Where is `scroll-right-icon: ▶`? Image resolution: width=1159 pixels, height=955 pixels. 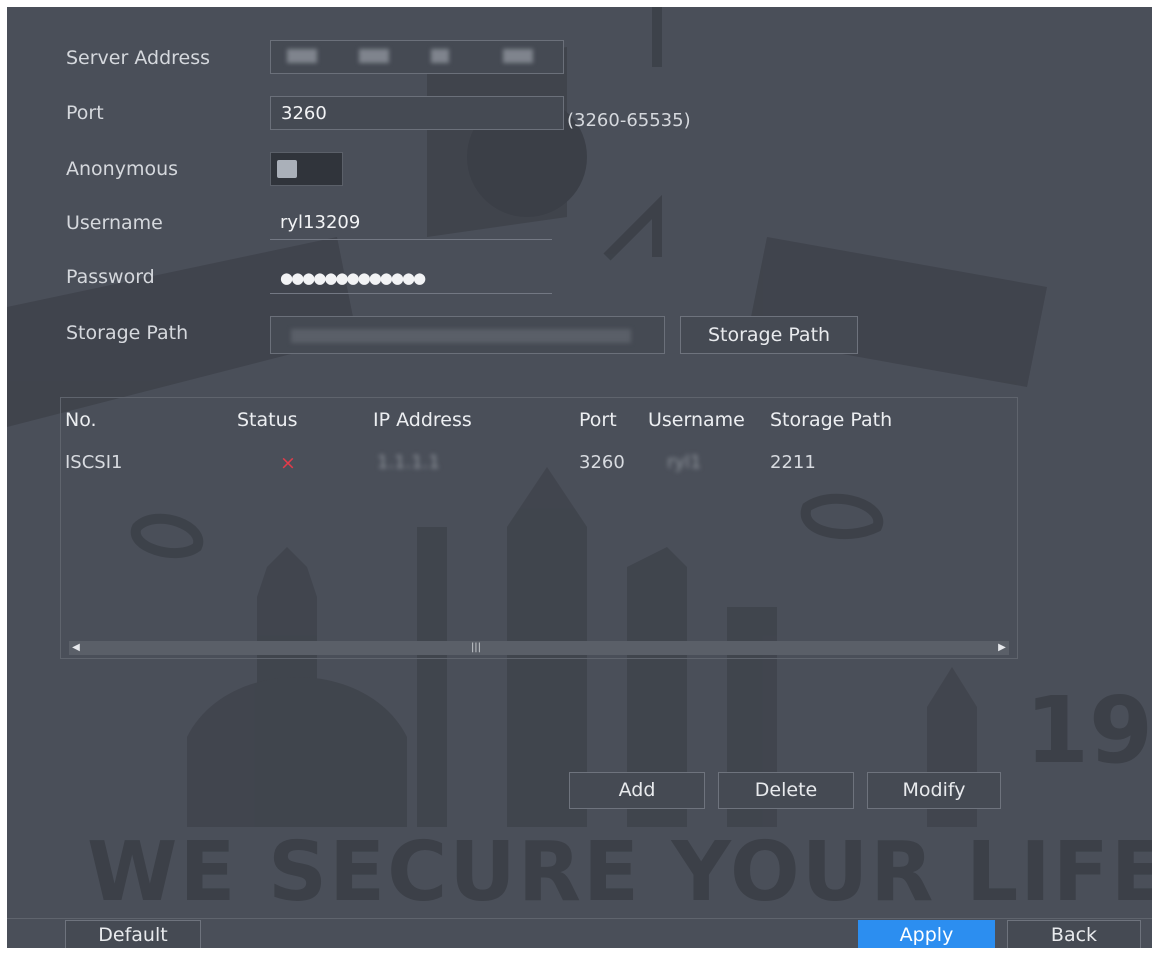
scroll-right-icon: ▶ is located at coordinates (1002, 648).